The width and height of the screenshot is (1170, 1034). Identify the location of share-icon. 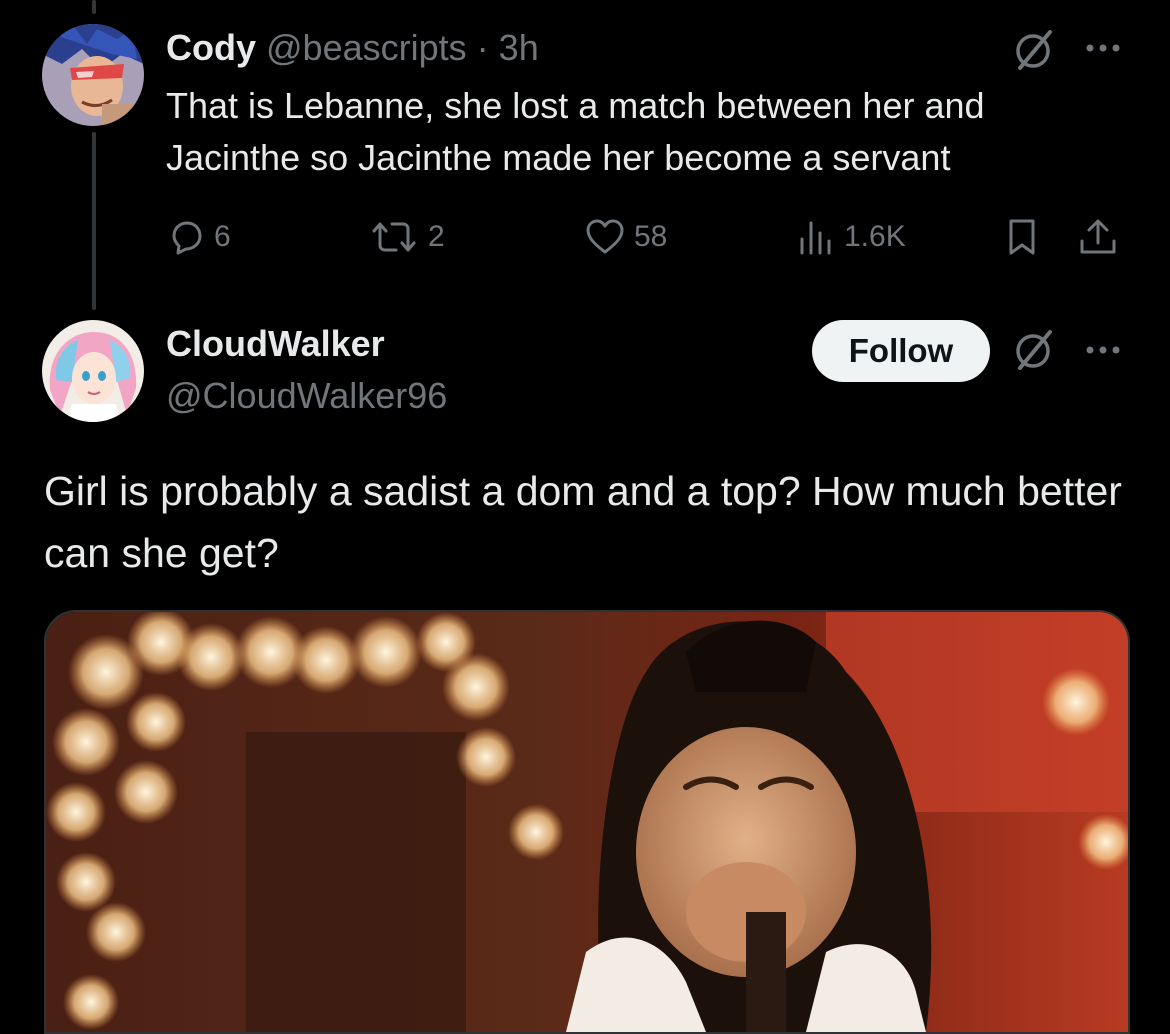
(1098, 236).